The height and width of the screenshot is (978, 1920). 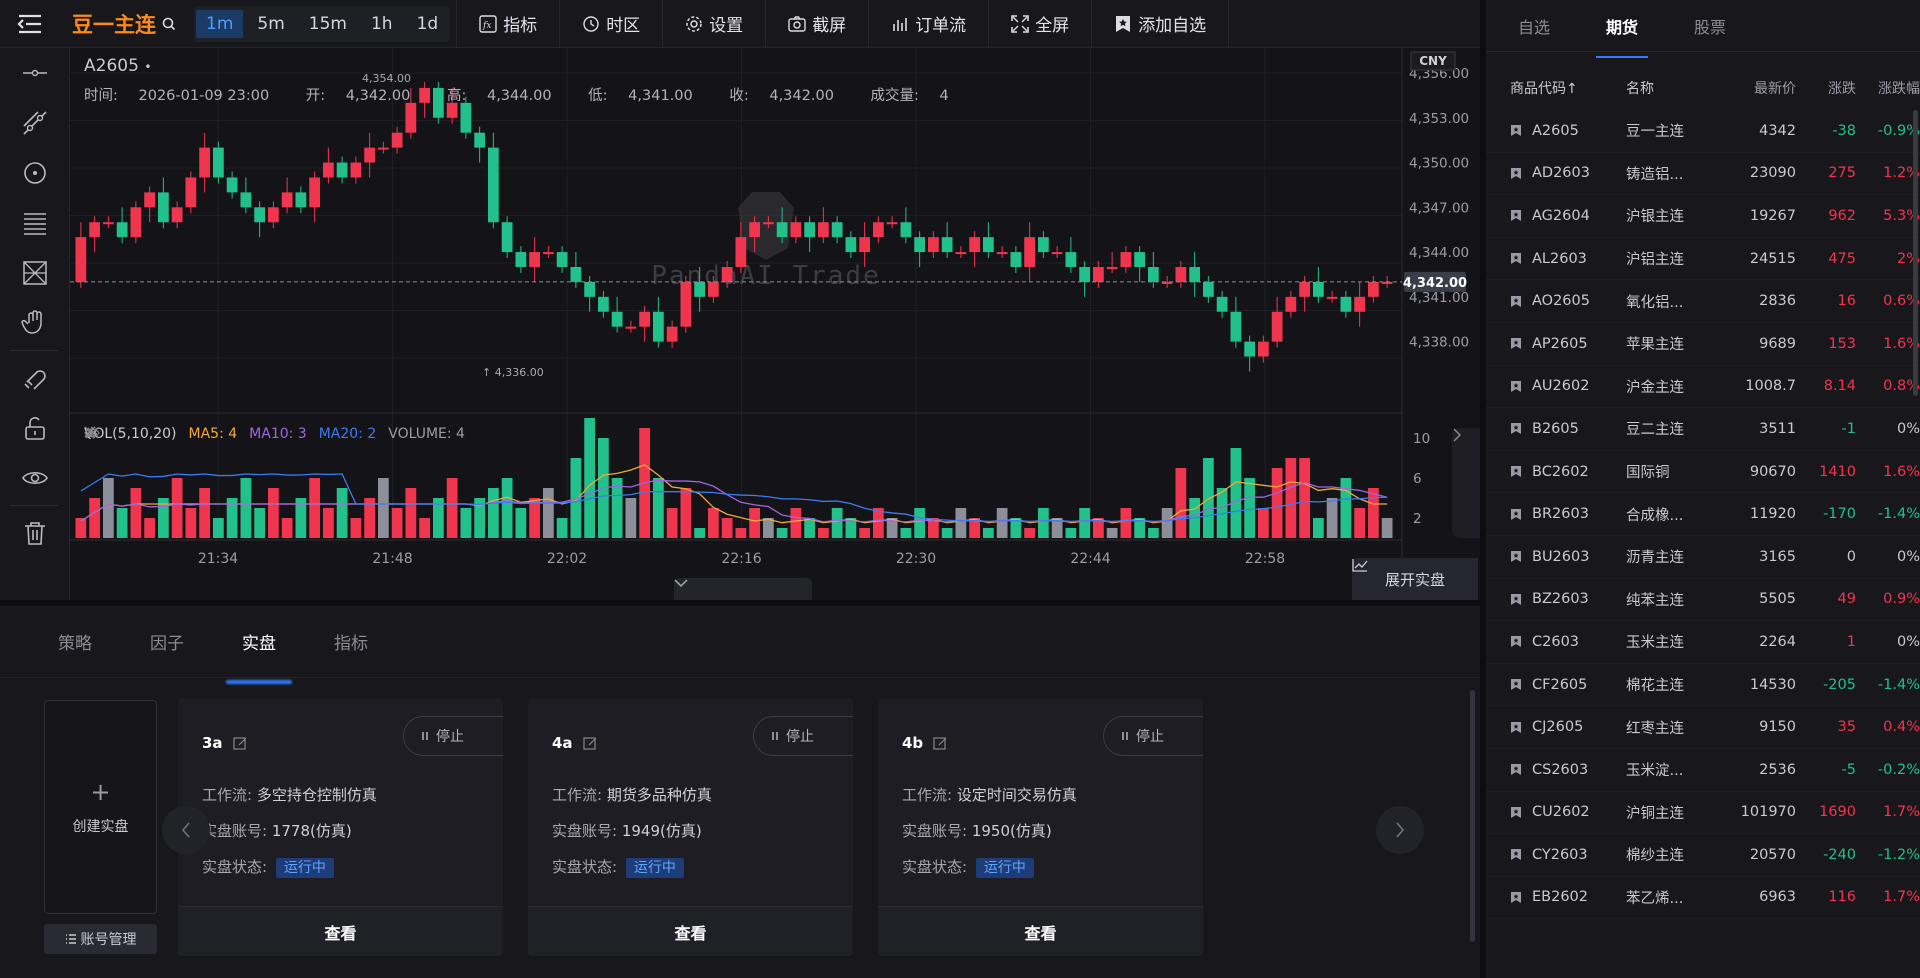 What do you see at coordinates (328, 24) in the screenshot?
I see `interval-15m: 15m` at bounding box center [328, 24].